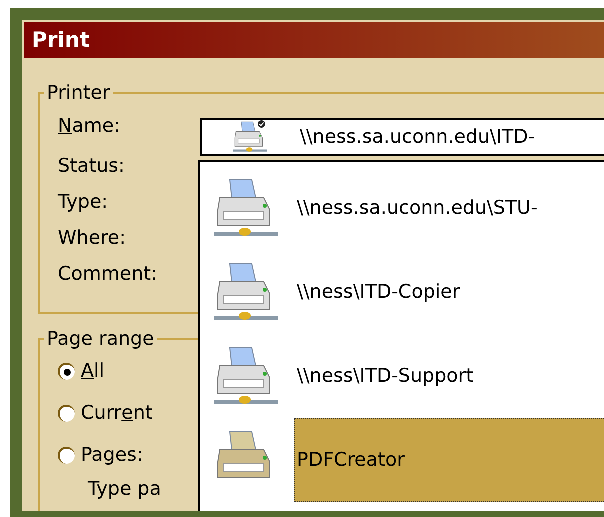  Describe the element at coordinates (449, 460) in the screenshot. I see `printer-option: PDFCreator` at that location.